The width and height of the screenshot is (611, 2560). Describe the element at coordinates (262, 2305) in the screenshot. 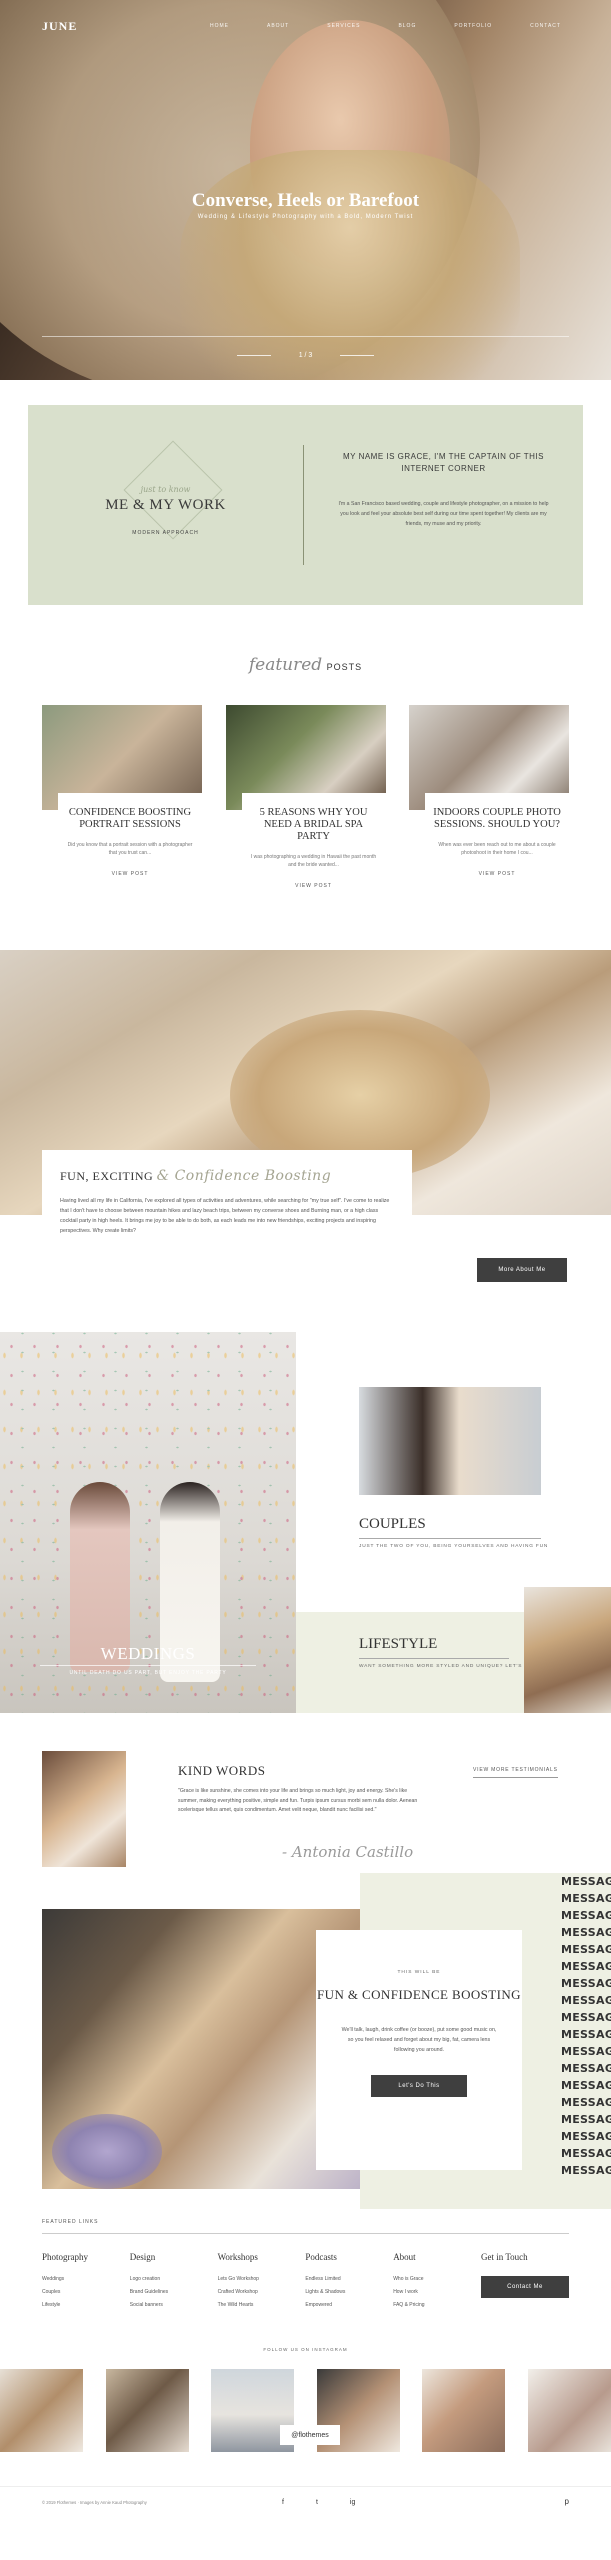

I see `footer-link: The Wild Hearts` at that location.